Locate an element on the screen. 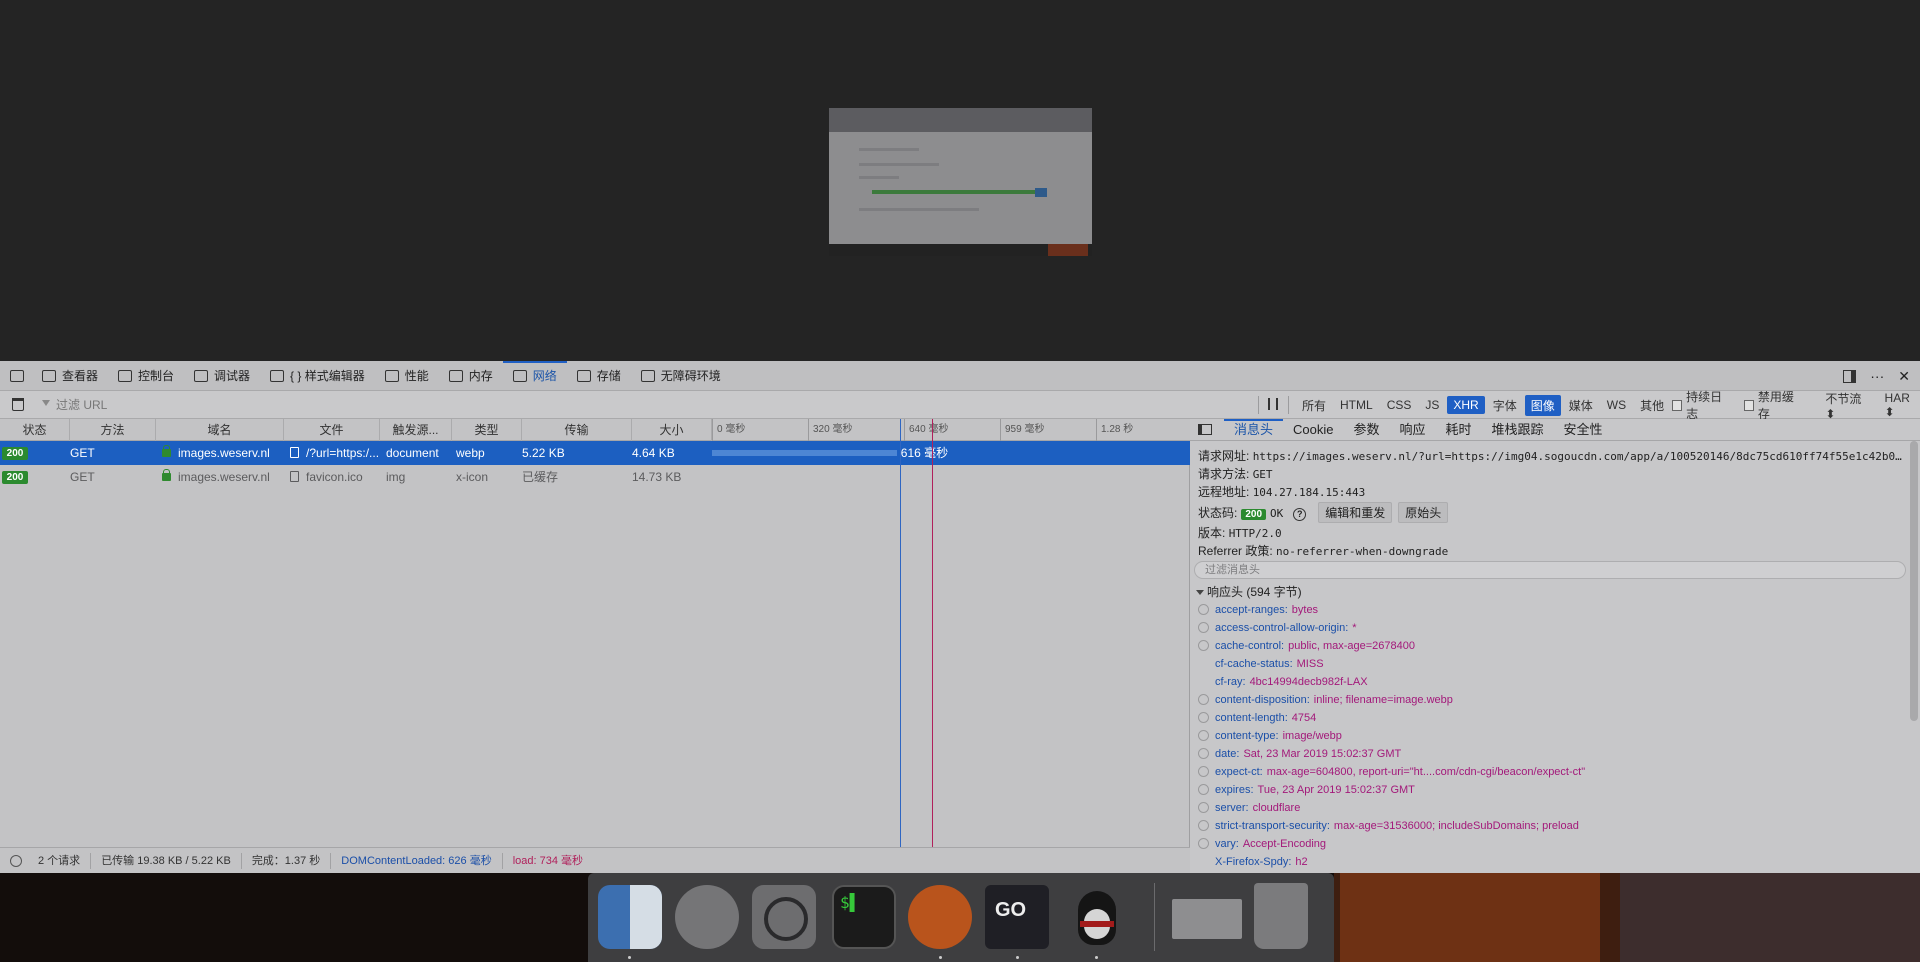  header-entry: expires: Tue, 23 Apr 2019 15:02:37 GMT is located at coordinates (1315, 790).